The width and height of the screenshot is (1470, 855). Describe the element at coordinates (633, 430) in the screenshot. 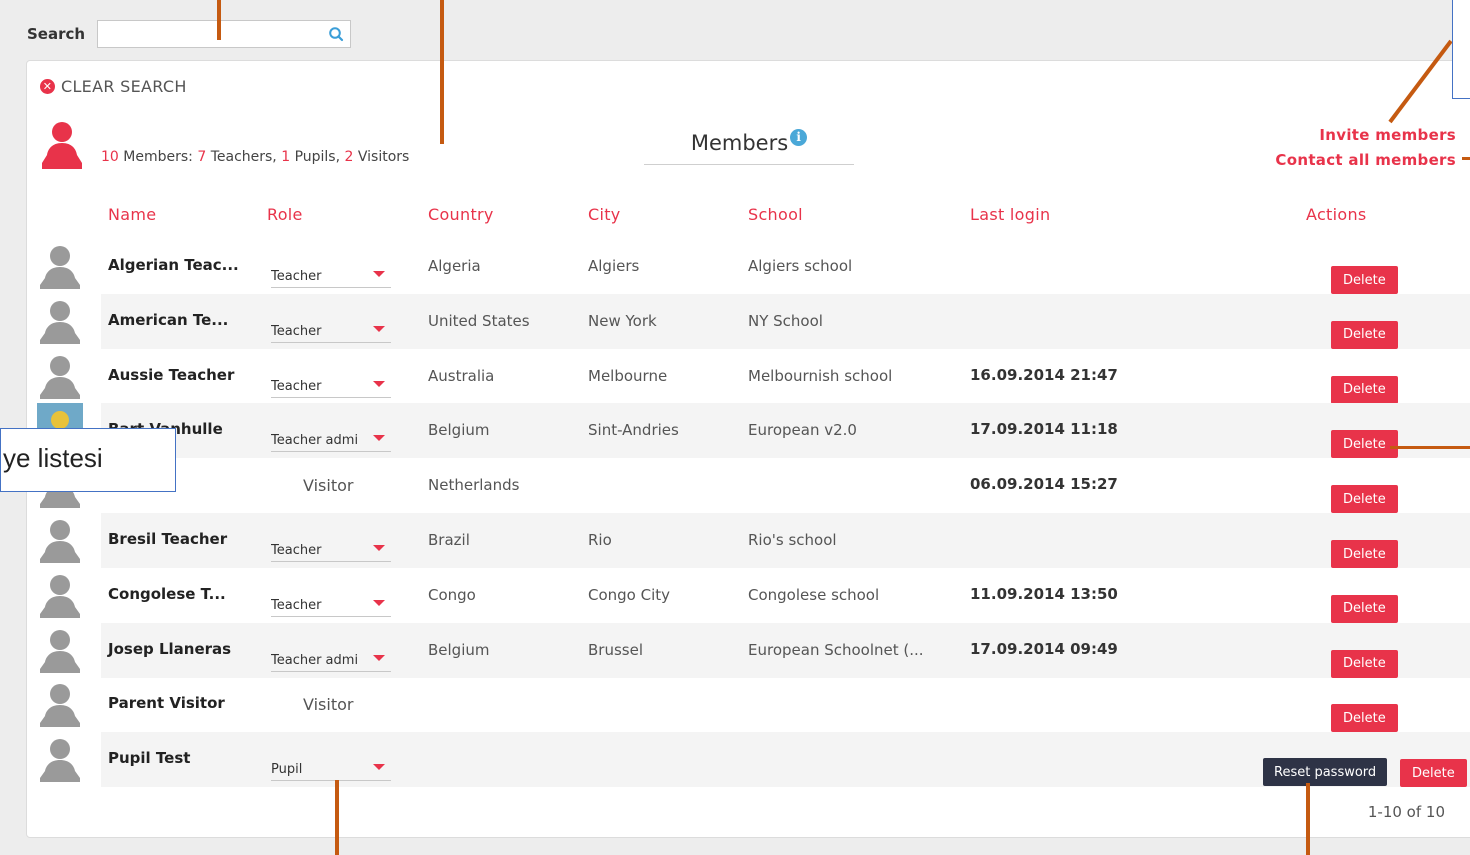

I see `member-city: Sint-Andries` at that location.